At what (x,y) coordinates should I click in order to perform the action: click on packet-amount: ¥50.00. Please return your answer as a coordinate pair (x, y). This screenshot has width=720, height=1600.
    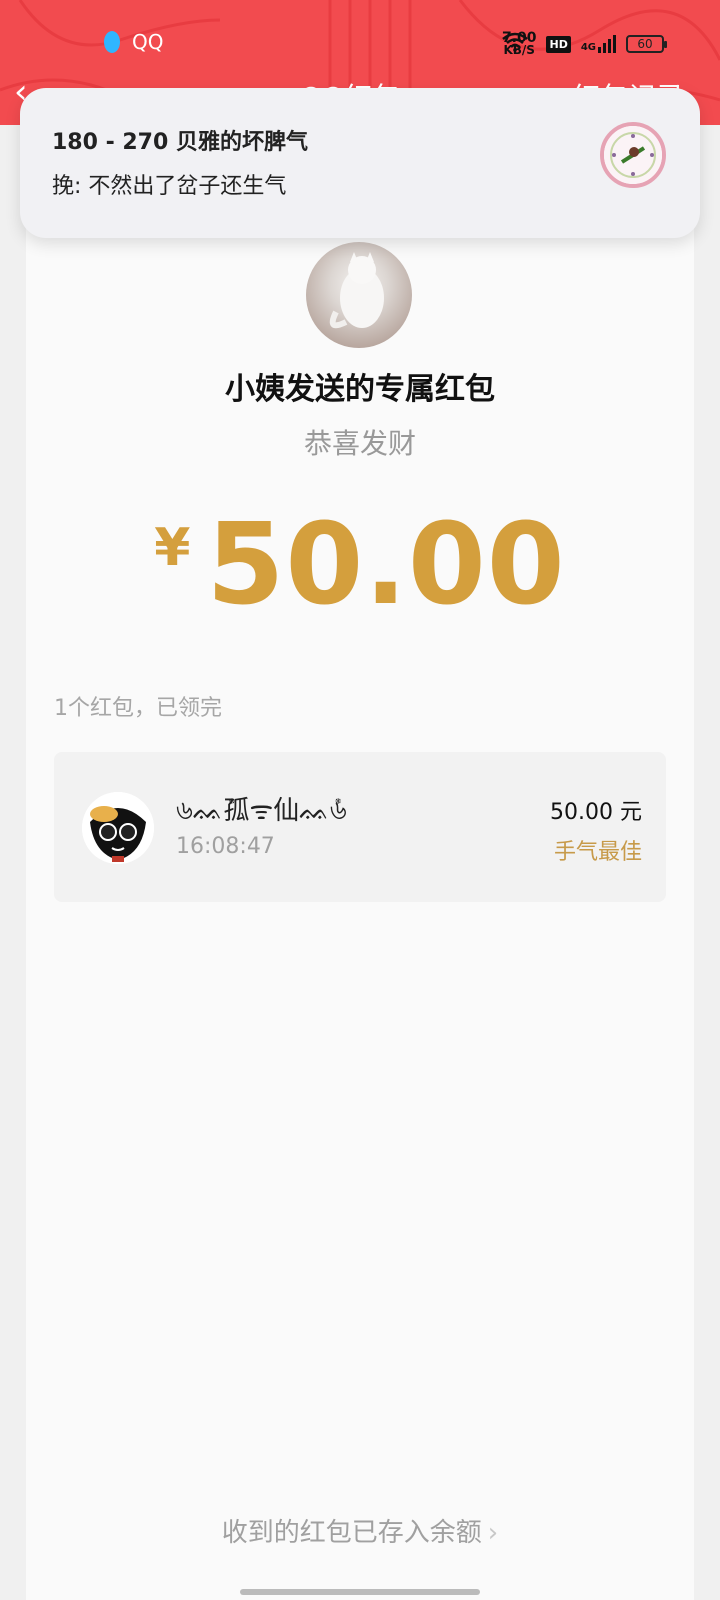
    Looking at the image, I should click on (360, 565).